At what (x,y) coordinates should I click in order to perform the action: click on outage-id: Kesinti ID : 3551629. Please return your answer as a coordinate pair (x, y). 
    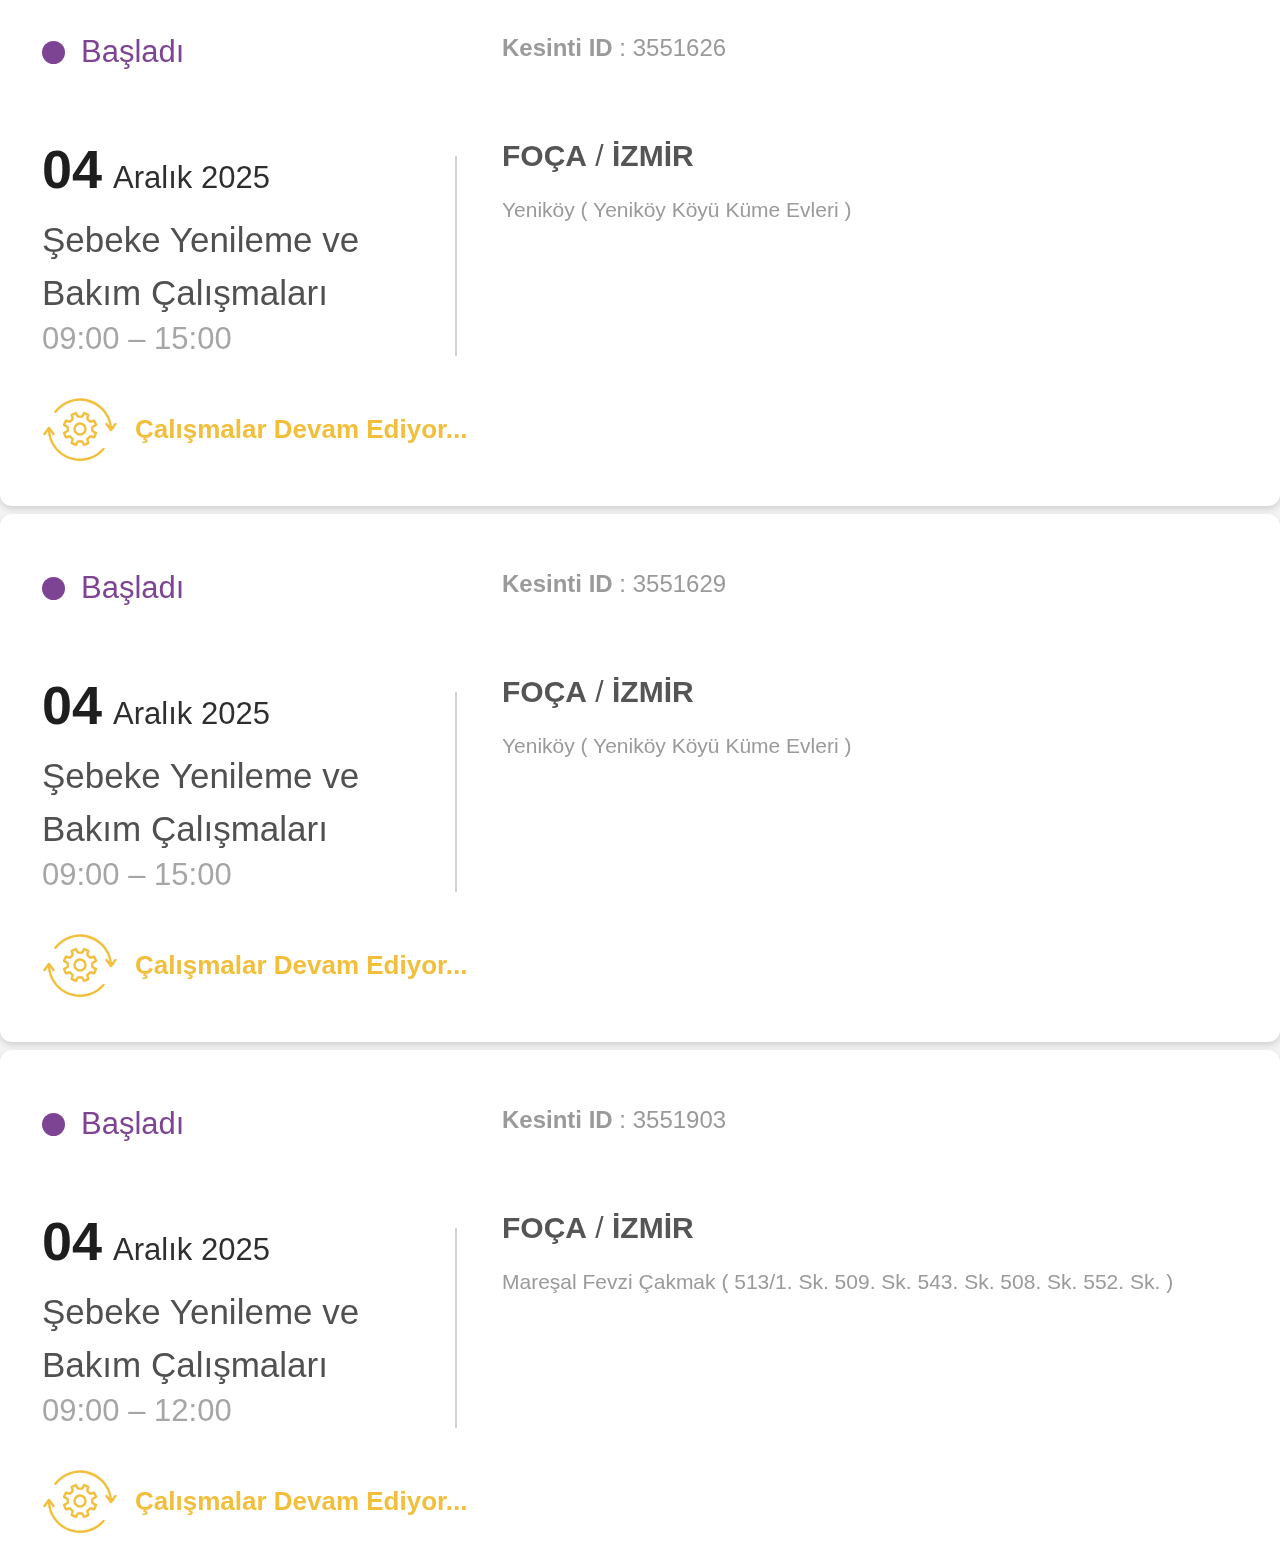
    Looking at the image, I should click on (614, 584).